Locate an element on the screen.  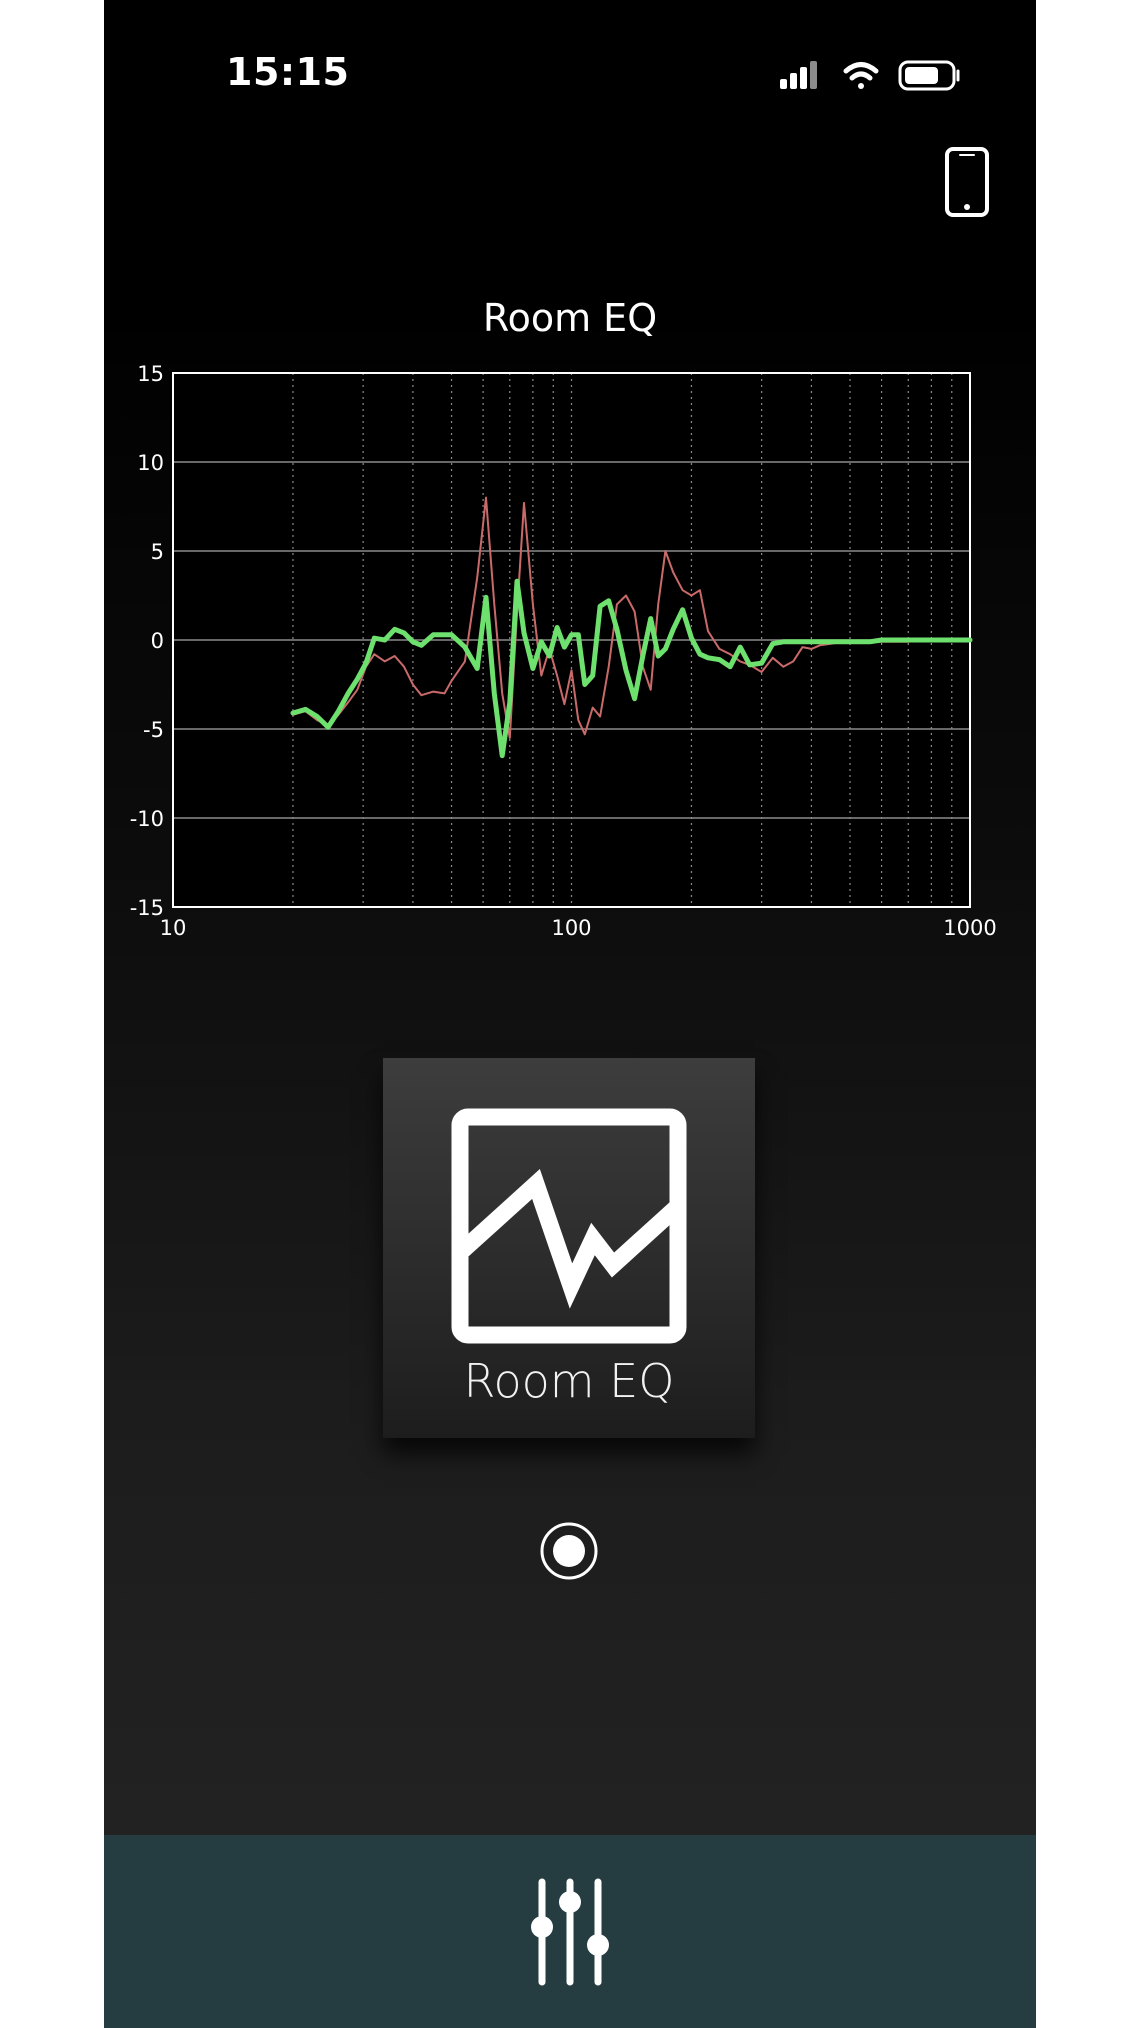
wifi-icon is located at coordinates (861, 75).